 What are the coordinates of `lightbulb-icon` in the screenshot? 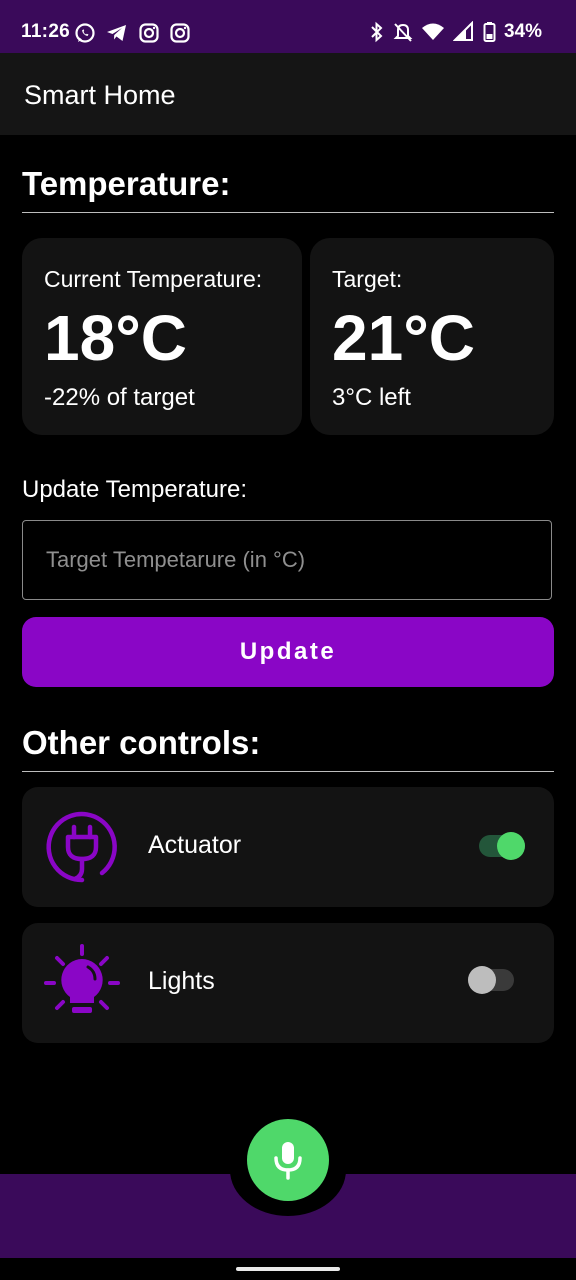 It's located at (82, 978).